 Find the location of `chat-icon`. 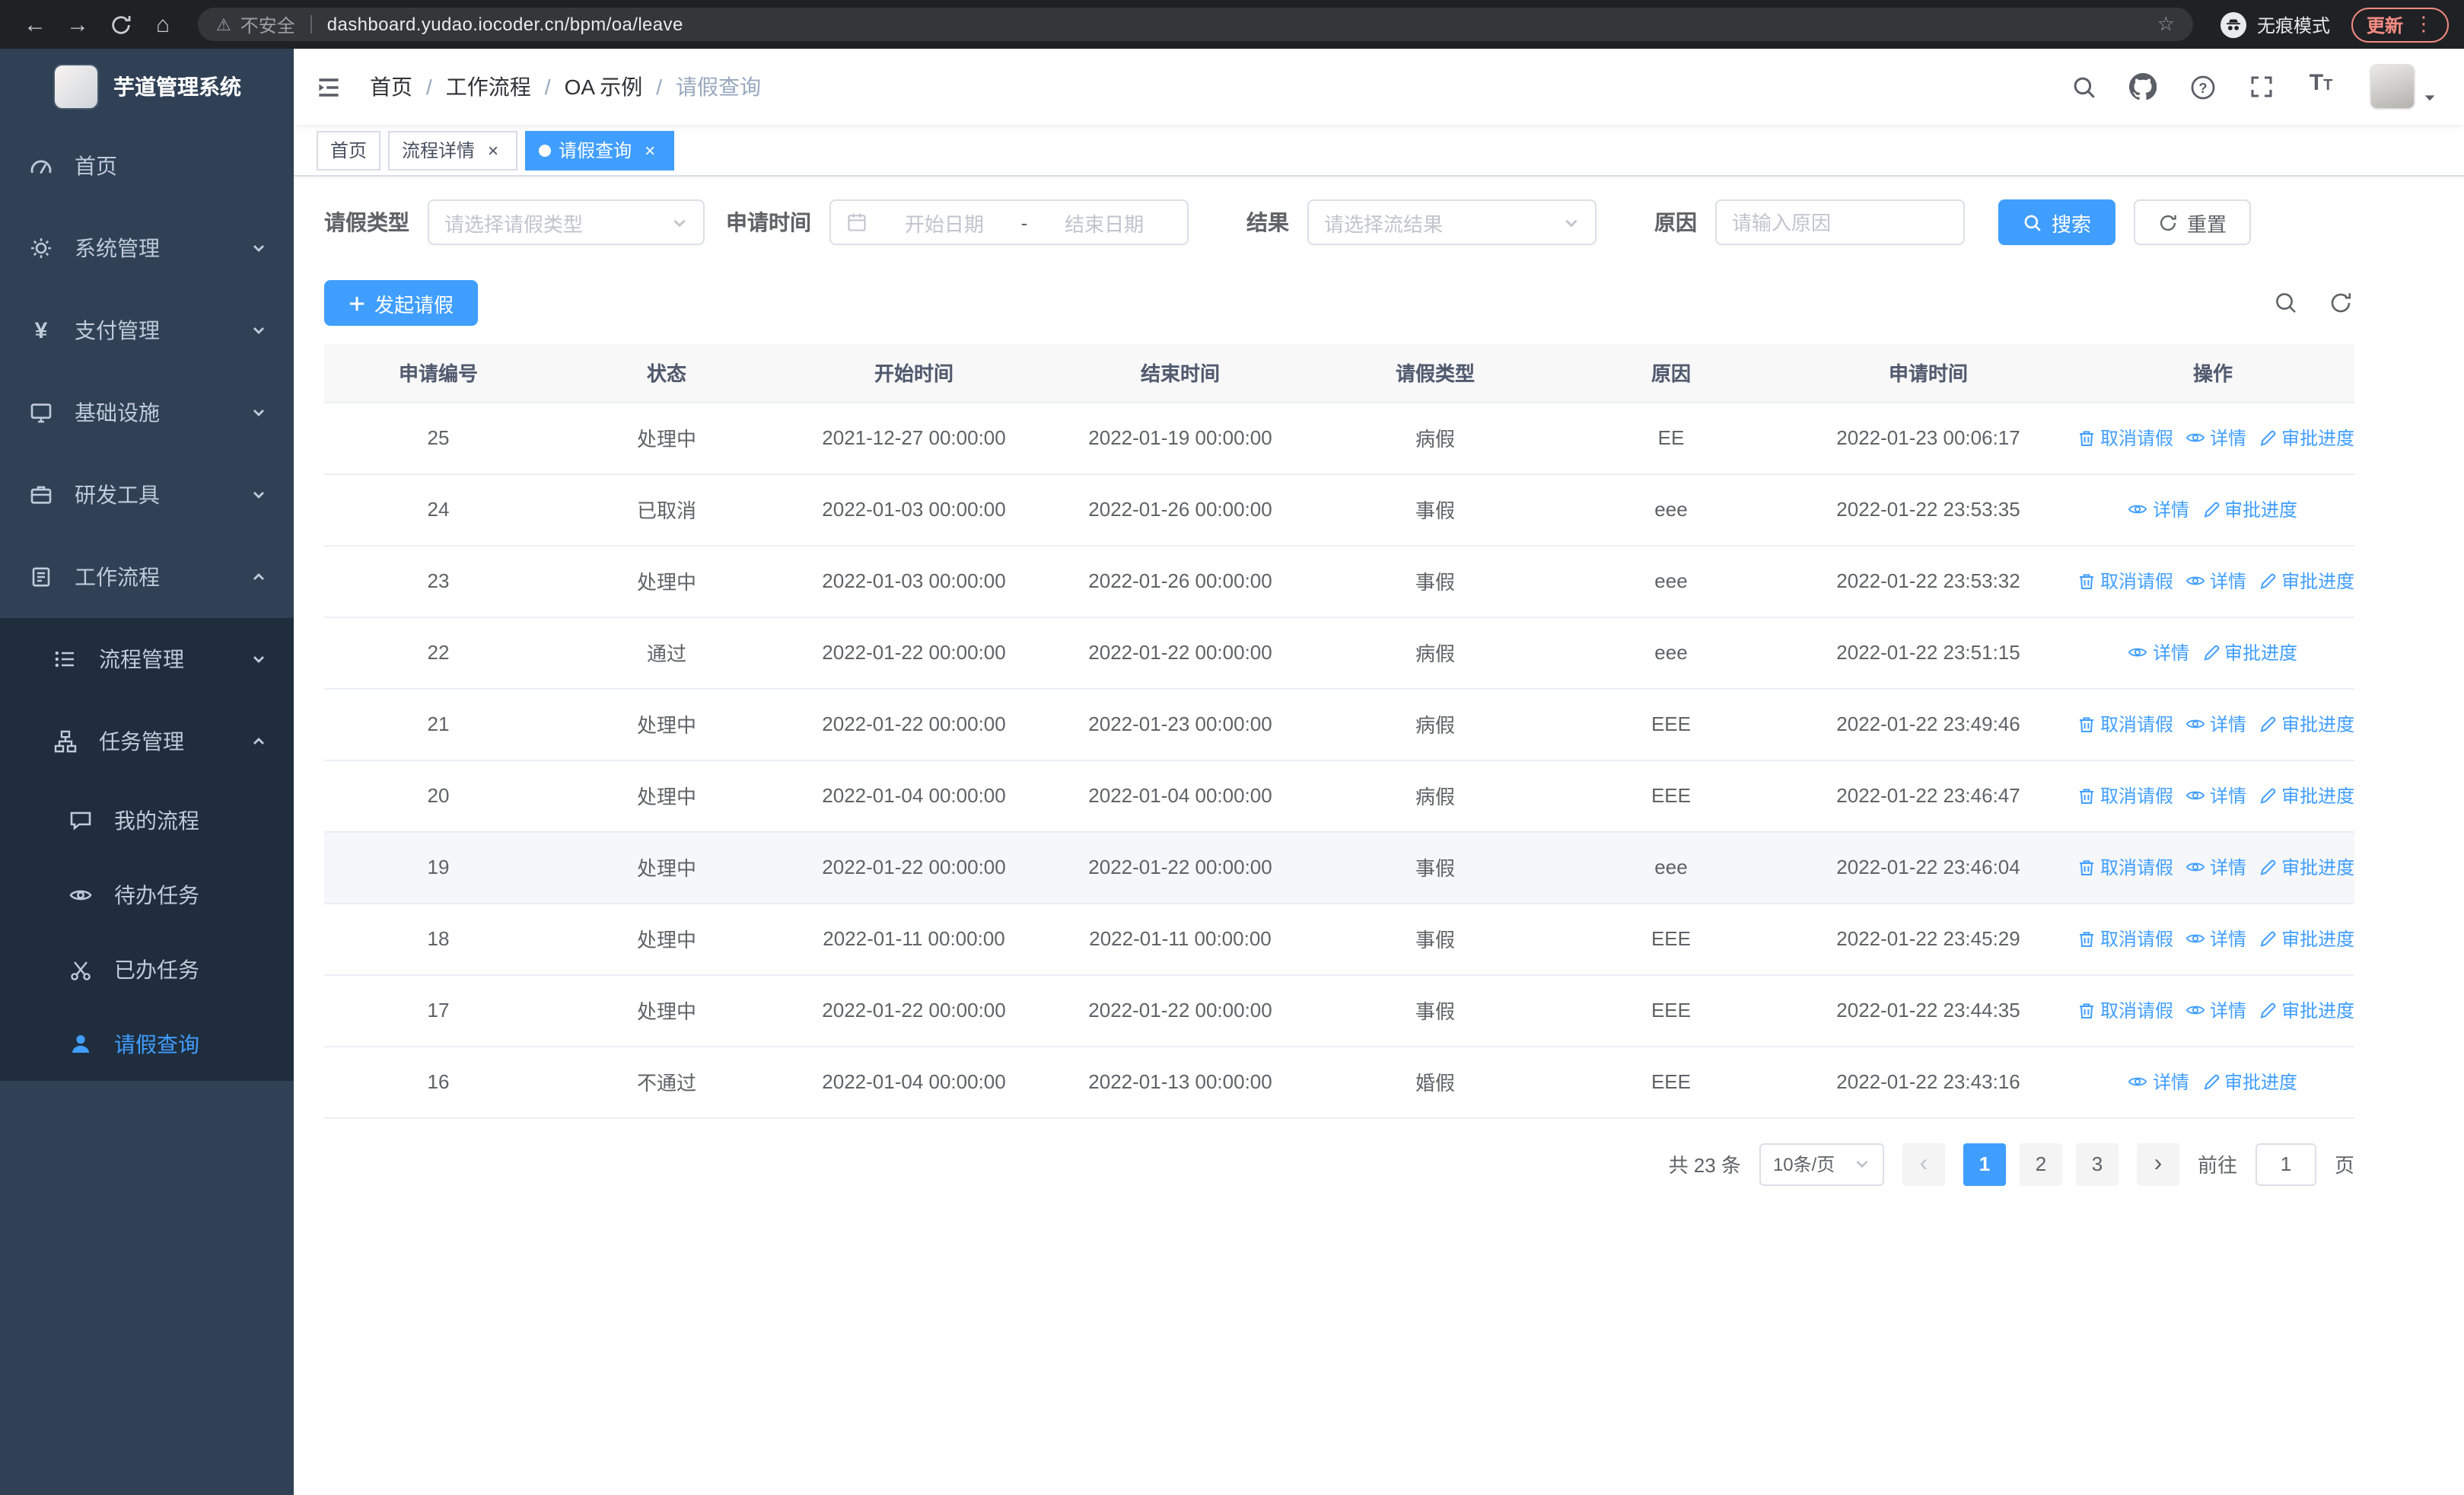

chat-icon is located at coordinates (80, 820).